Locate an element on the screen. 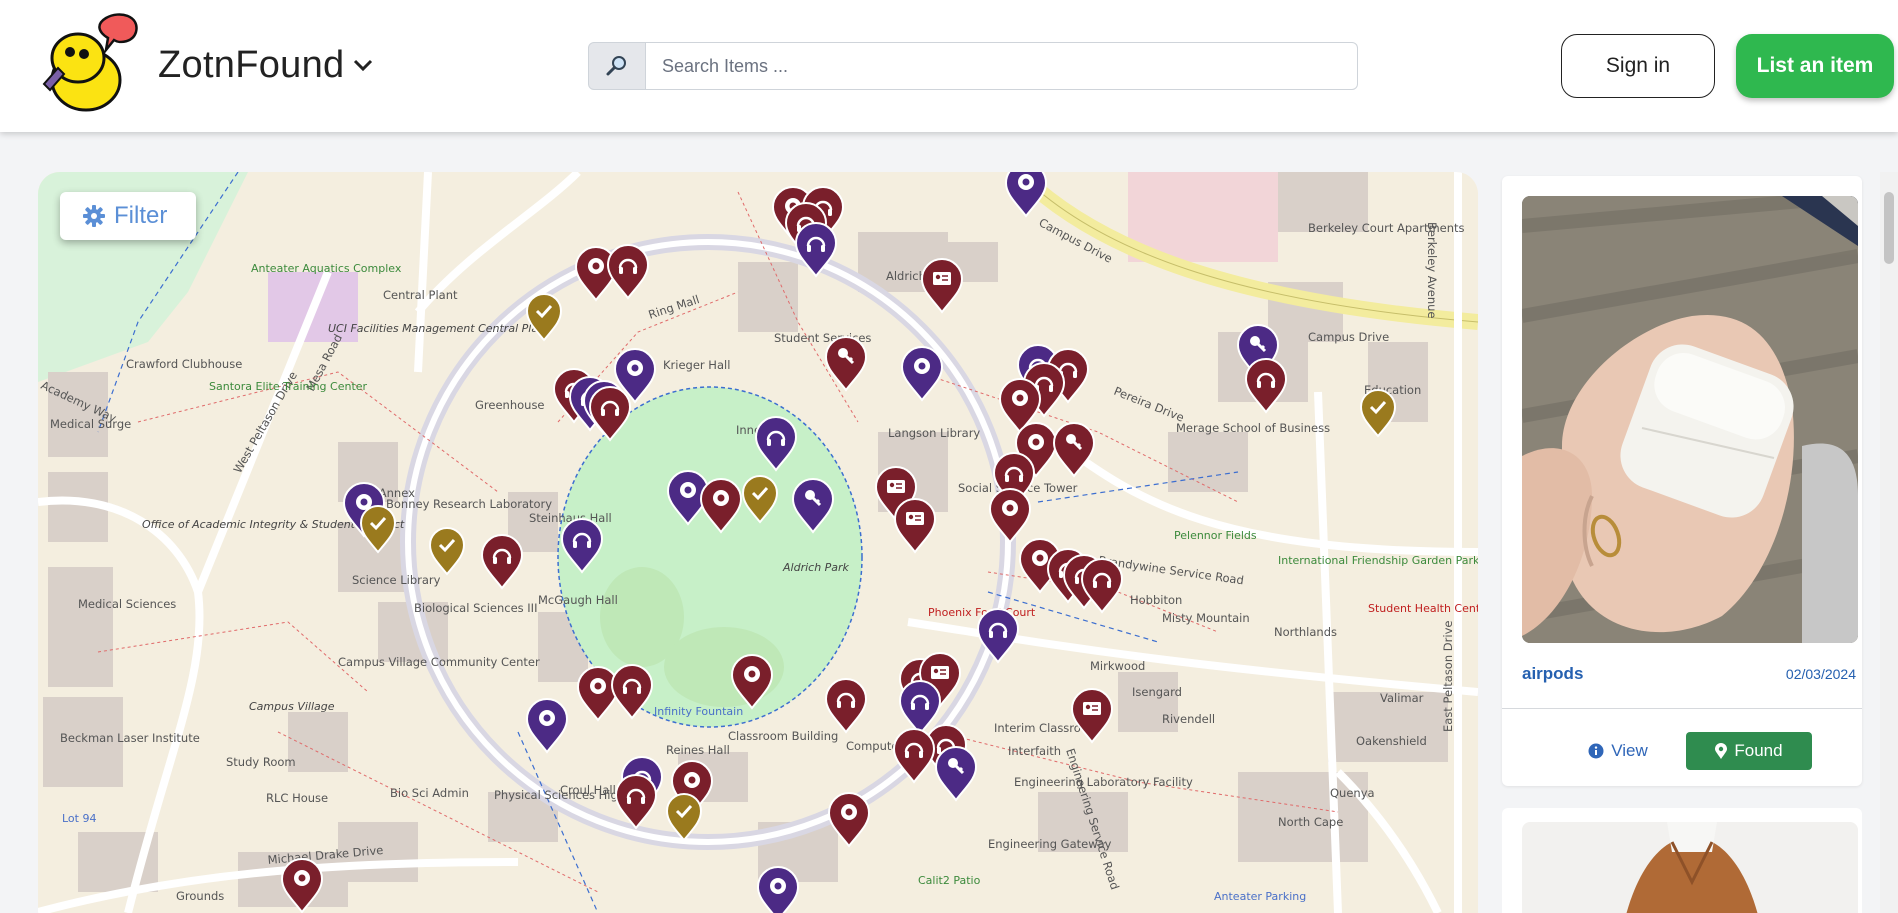 The image size is (1898, 913). map-label-merage: Merage School of Business is located at coordinates (1253, 428).